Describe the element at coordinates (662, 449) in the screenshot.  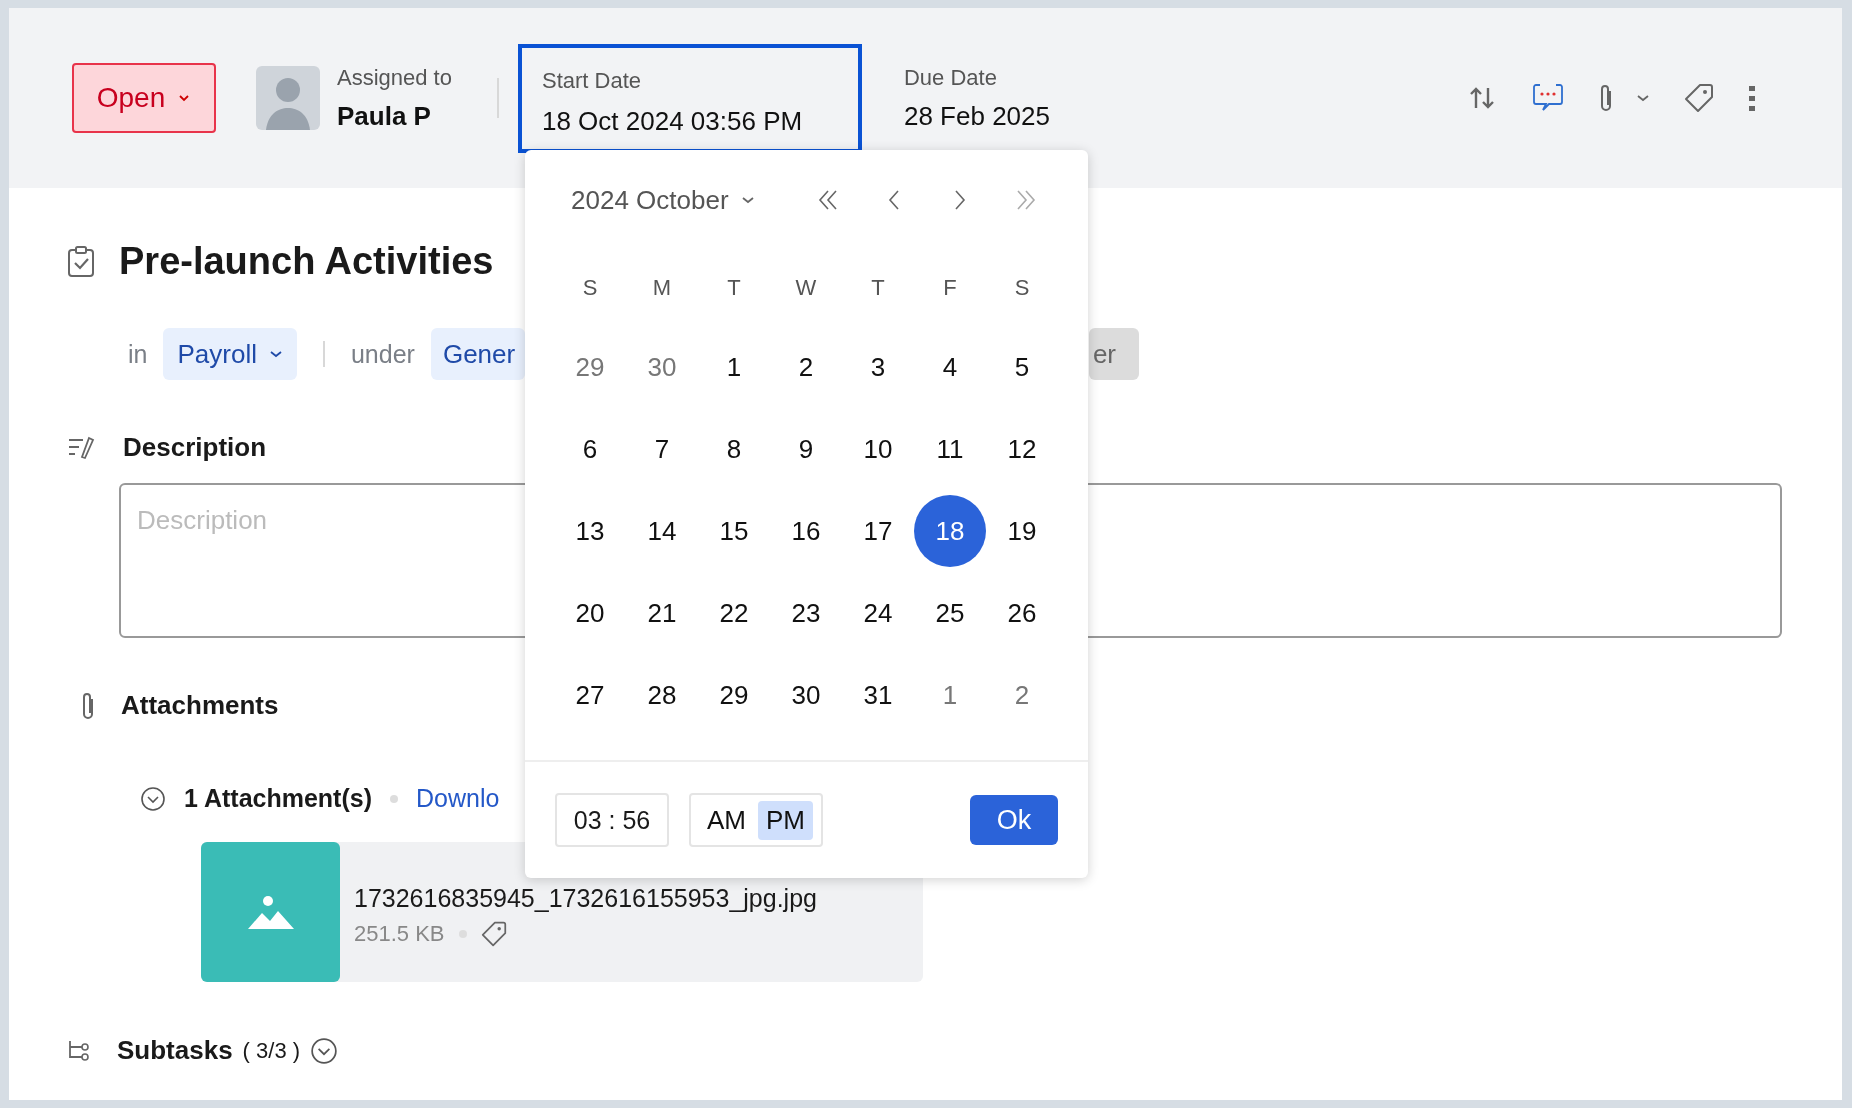
I see `calendar-day: 7` at that location.